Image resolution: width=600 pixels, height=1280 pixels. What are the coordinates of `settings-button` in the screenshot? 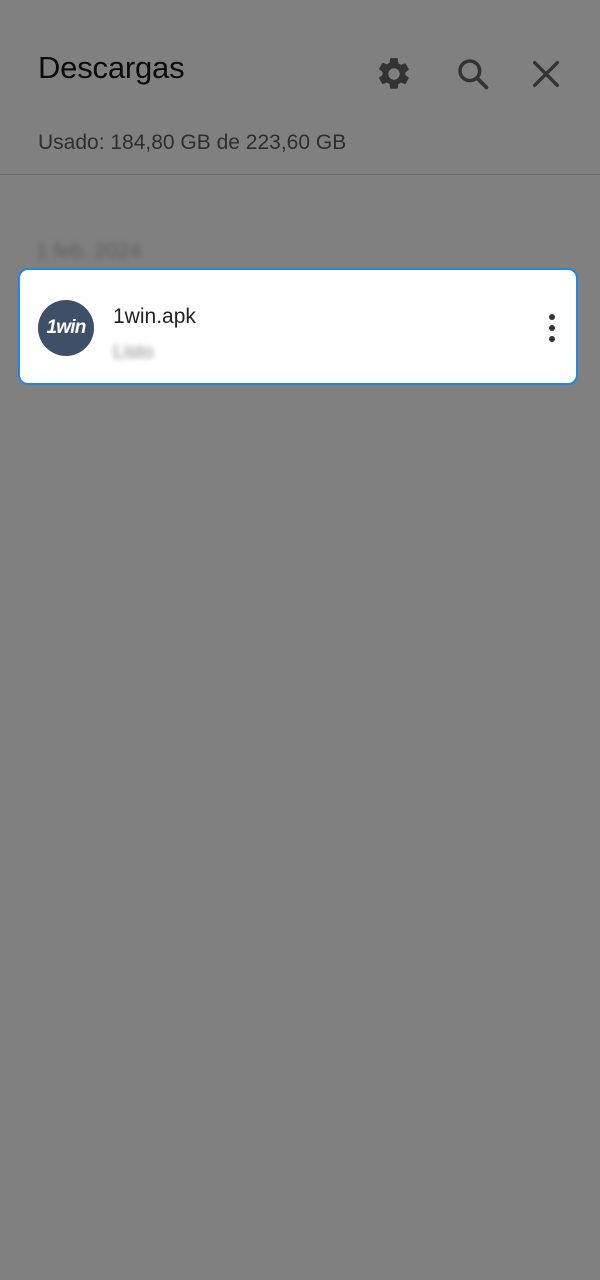 It's located at (394, 74).